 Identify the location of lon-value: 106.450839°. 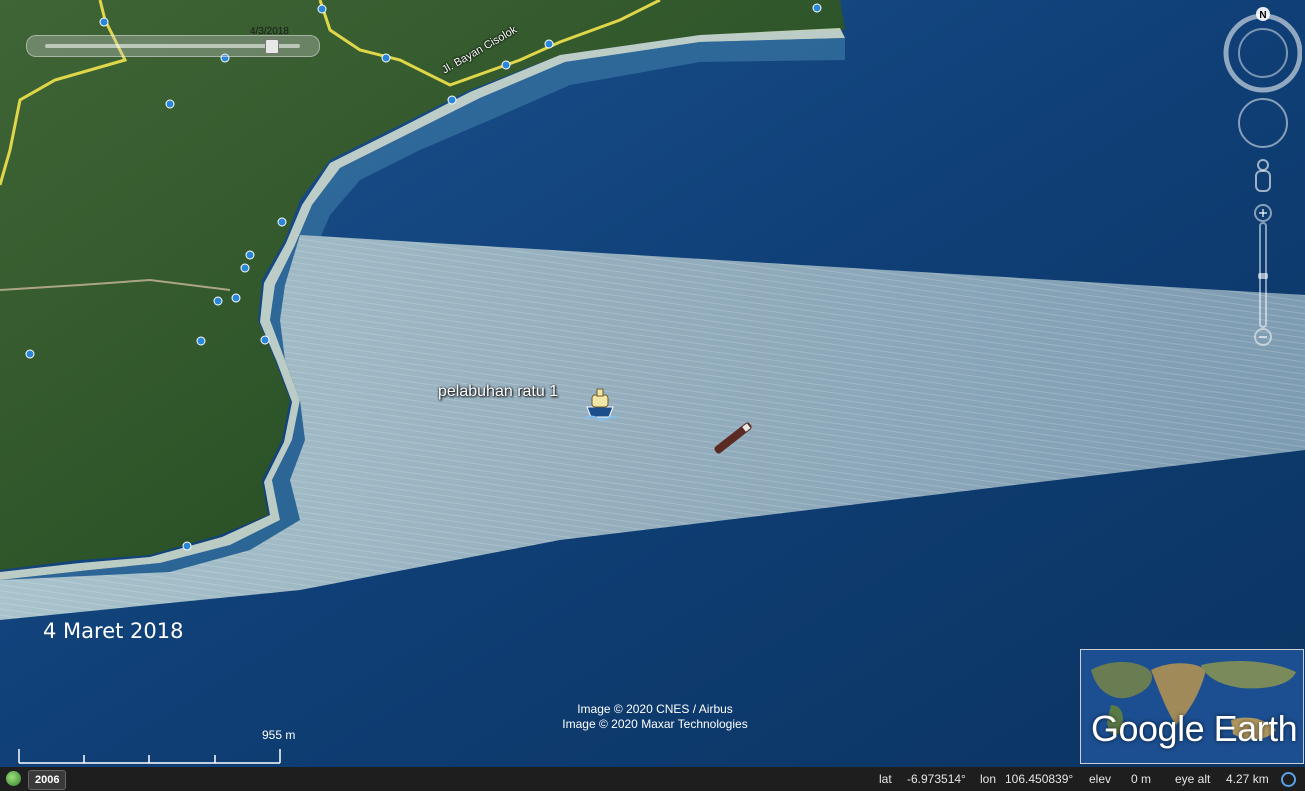
(1039, 779).